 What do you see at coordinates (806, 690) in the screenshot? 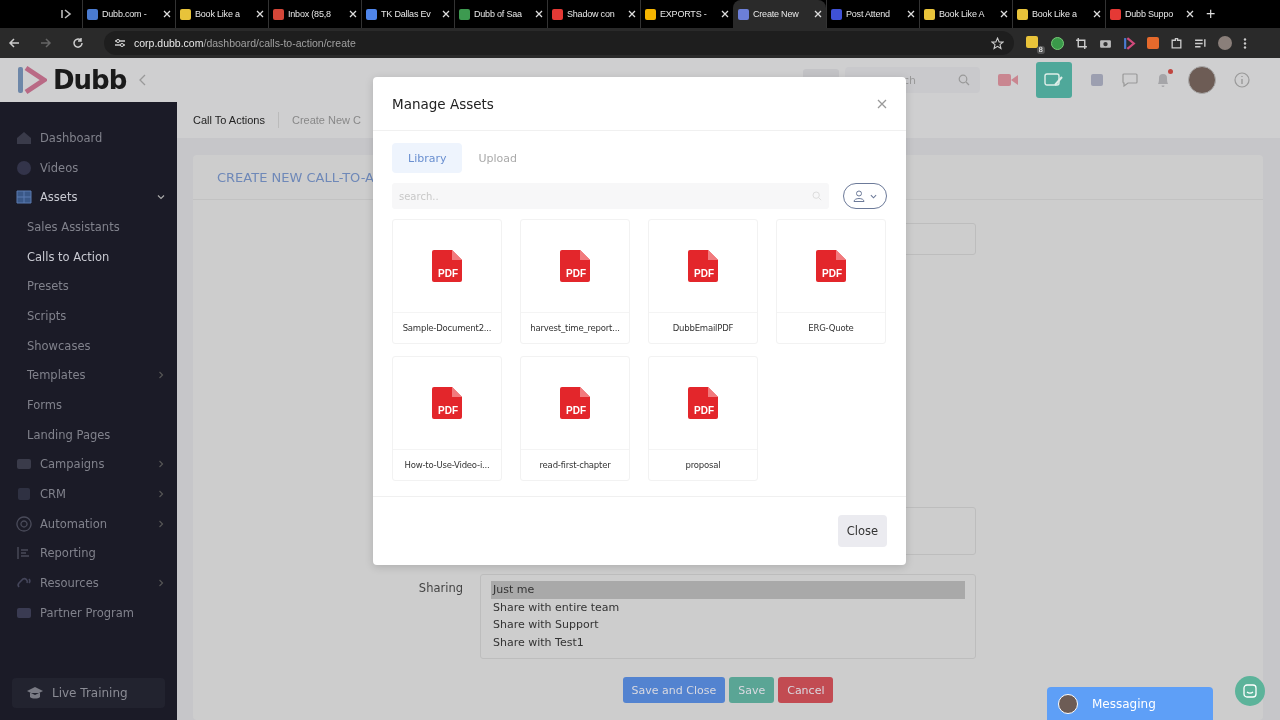
I see `cancel-button: Cancel` at bounding box center [806, 690].